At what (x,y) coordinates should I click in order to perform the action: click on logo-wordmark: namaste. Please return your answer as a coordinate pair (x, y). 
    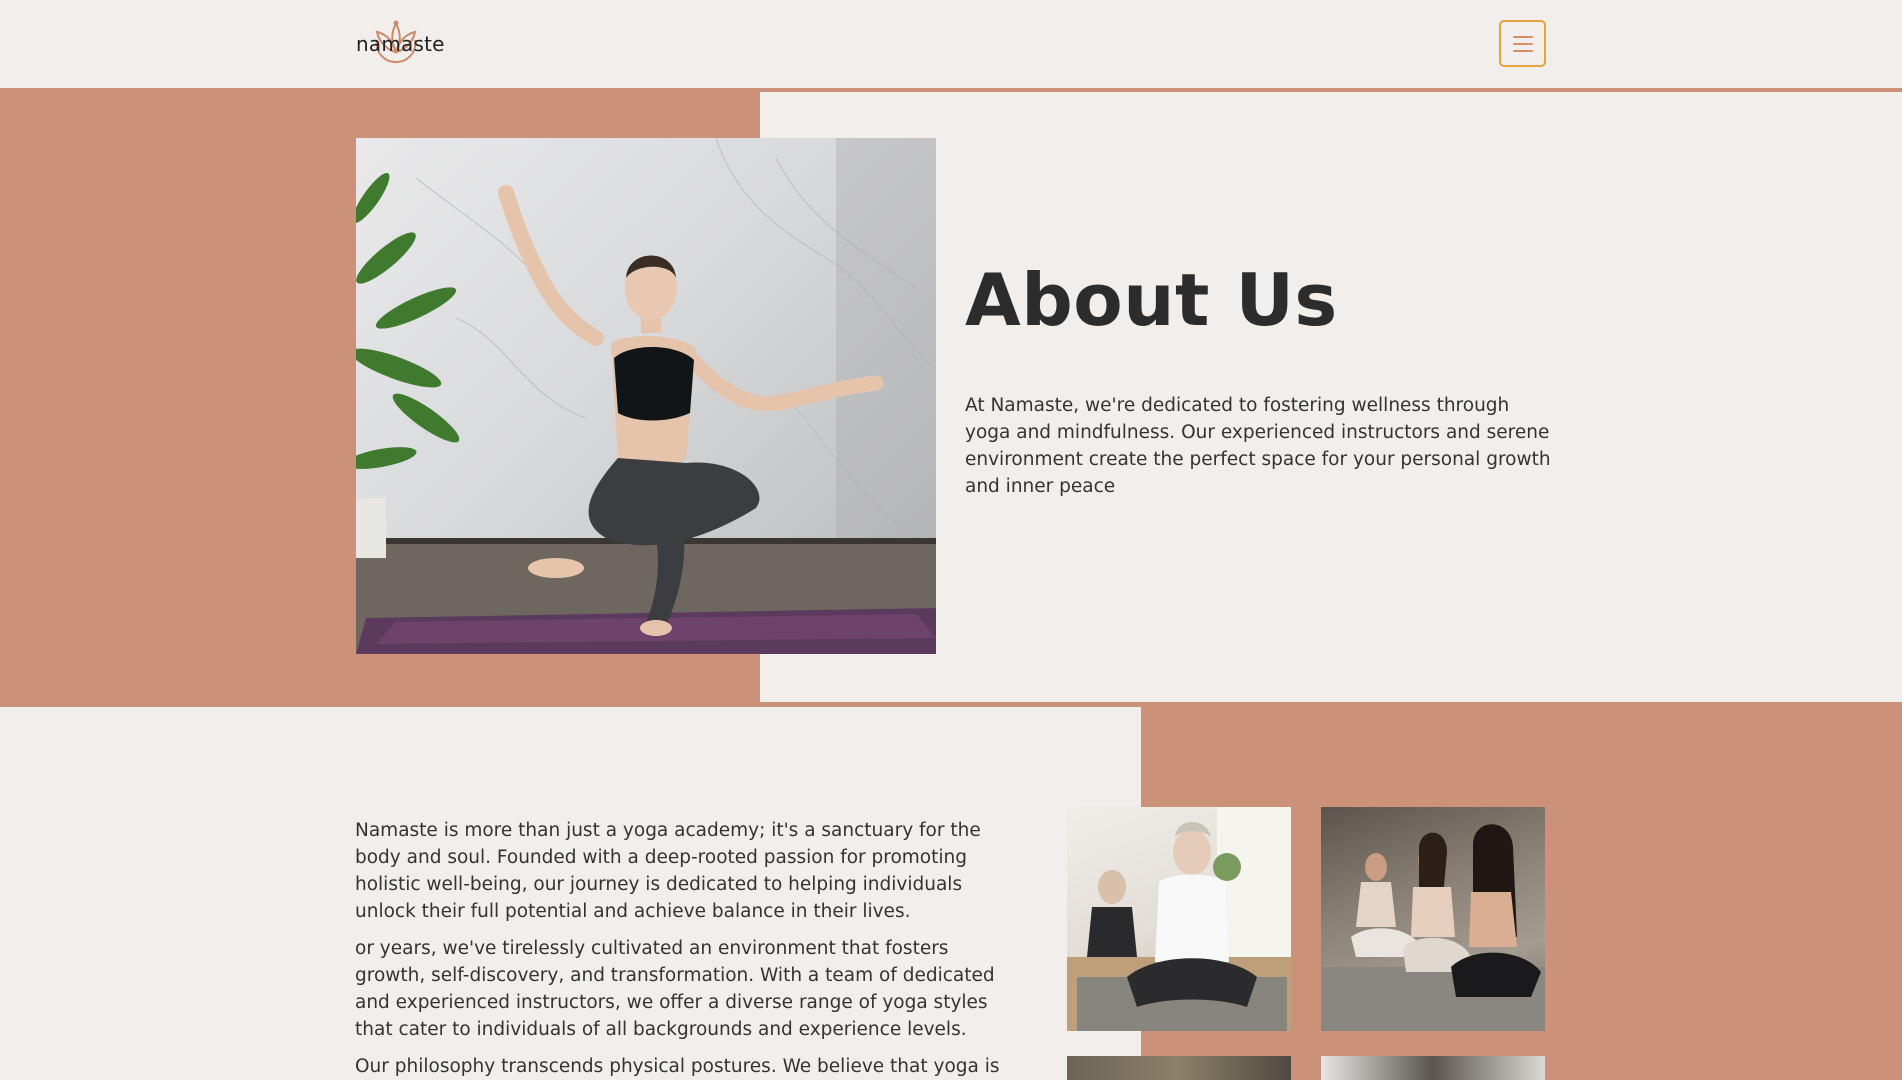
    Looking at the image, I should click on (400, 44).